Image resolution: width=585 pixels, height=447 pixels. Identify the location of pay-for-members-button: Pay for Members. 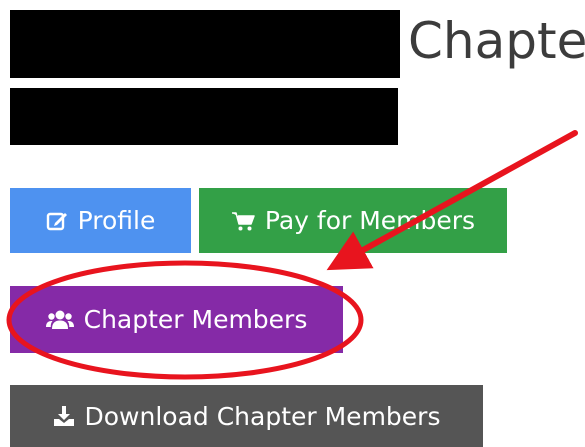
(353, 220).